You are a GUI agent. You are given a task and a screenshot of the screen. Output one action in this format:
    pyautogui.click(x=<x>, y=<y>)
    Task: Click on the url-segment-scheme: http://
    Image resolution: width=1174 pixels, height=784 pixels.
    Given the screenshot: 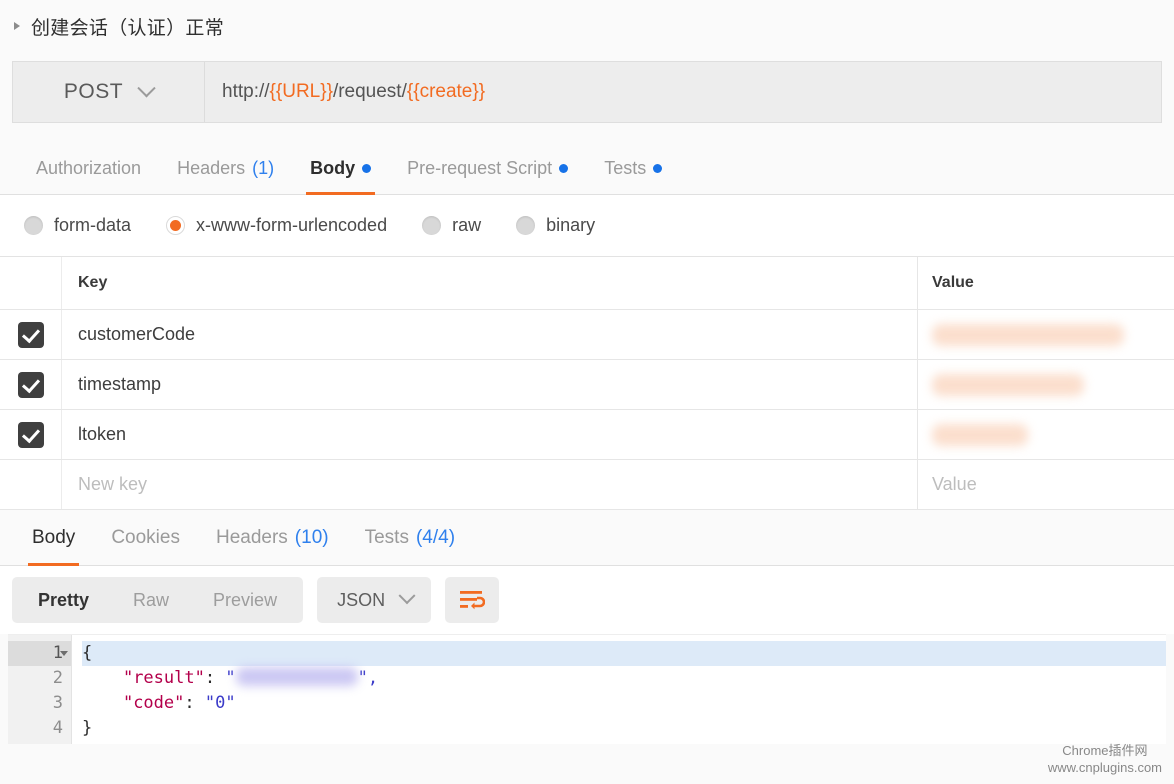 What is the action you would take?
    pyautogui.click(x=246, y=91)
    